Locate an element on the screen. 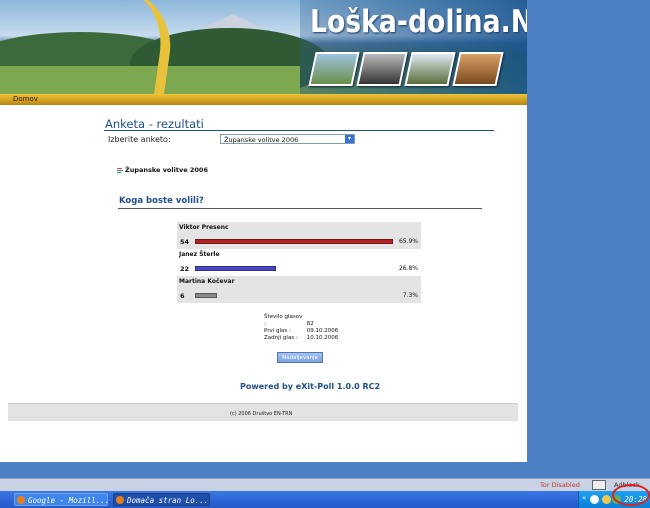 The image size is (650, 508). first-vote-value: 09.10.2006 is located at coordinates (322, 331).